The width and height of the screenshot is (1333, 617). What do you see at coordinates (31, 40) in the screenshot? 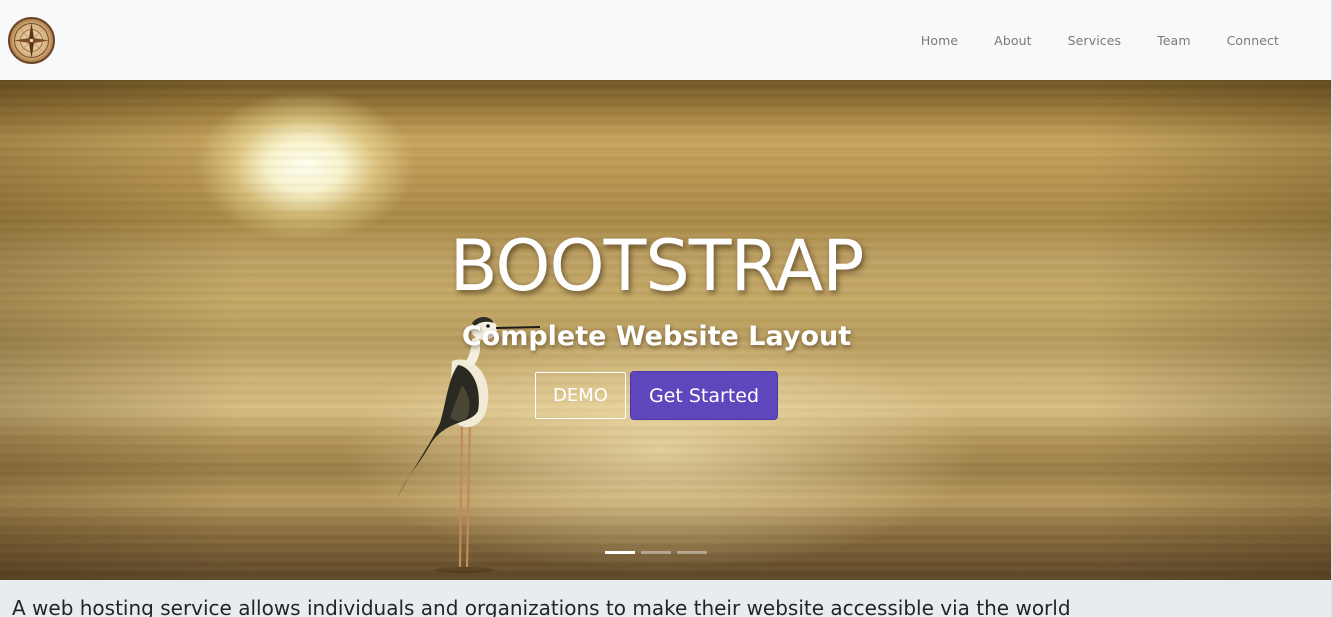
I see `compass-logo-icon` at bounding box center [31, 40].